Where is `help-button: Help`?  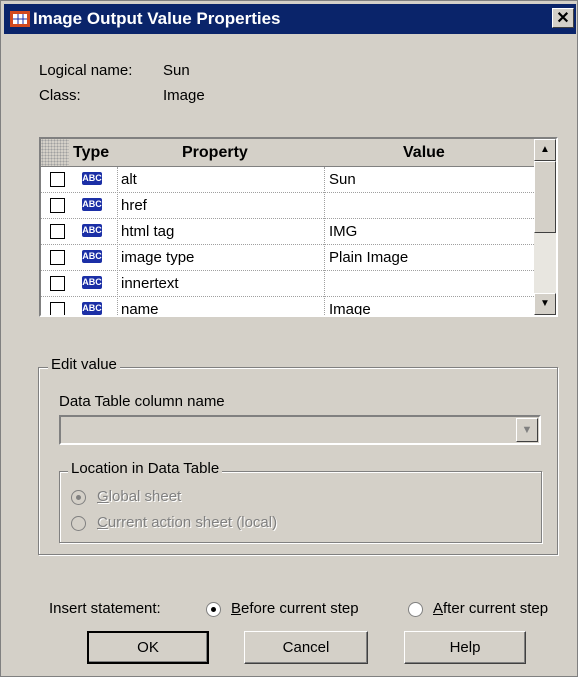
help-button: Help is located at coordinates (465, 647).